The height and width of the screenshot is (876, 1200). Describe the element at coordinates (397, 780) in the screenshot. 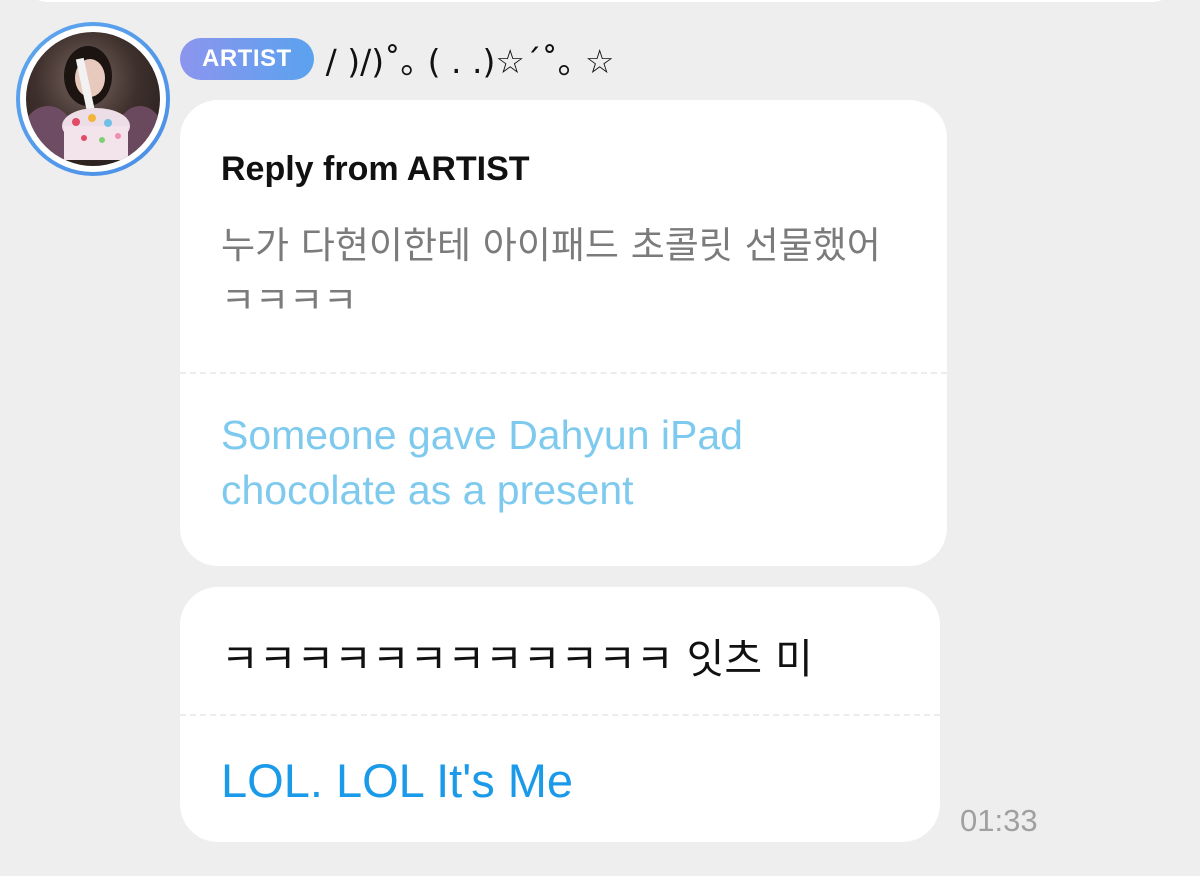

I see `message-translation-text: LOL. LOL It's Me` at that location.